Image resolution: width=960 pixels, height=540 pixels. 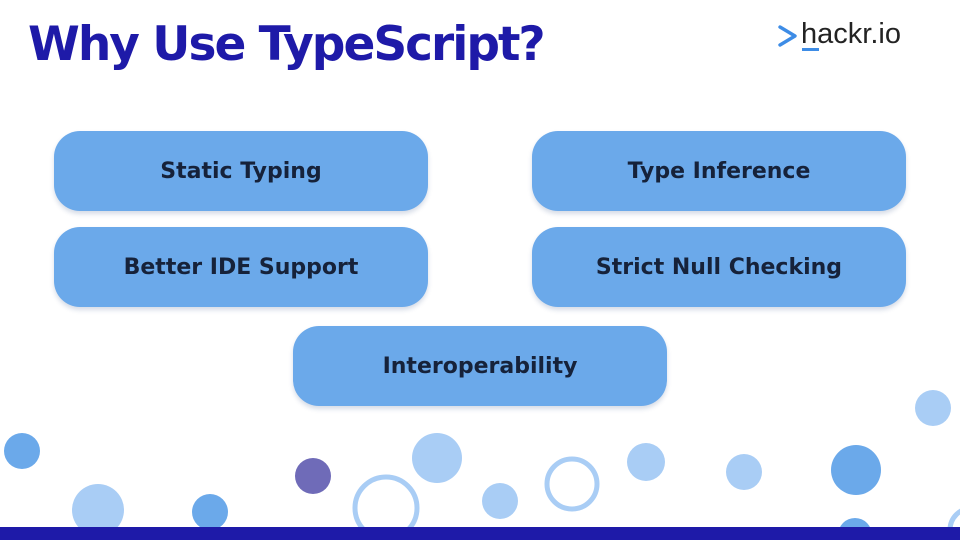 I want to click on bubble-ring, so click(x=572, y=484).